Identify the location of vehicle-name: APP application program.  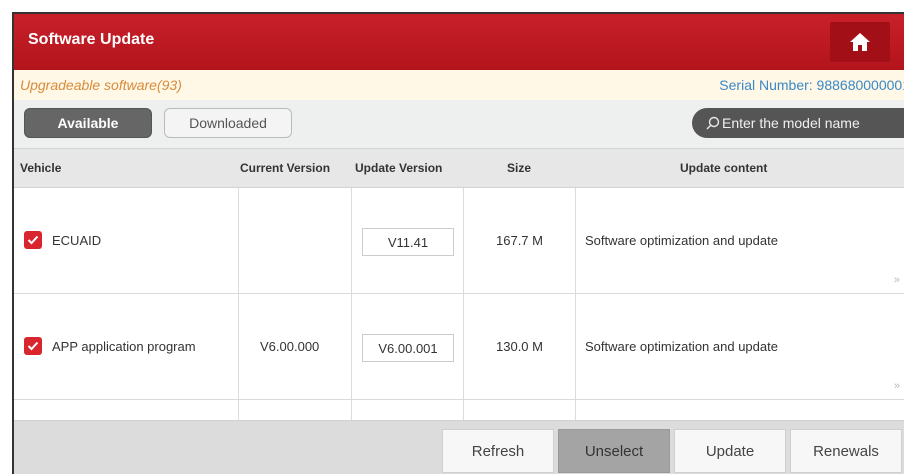
(124, 346).